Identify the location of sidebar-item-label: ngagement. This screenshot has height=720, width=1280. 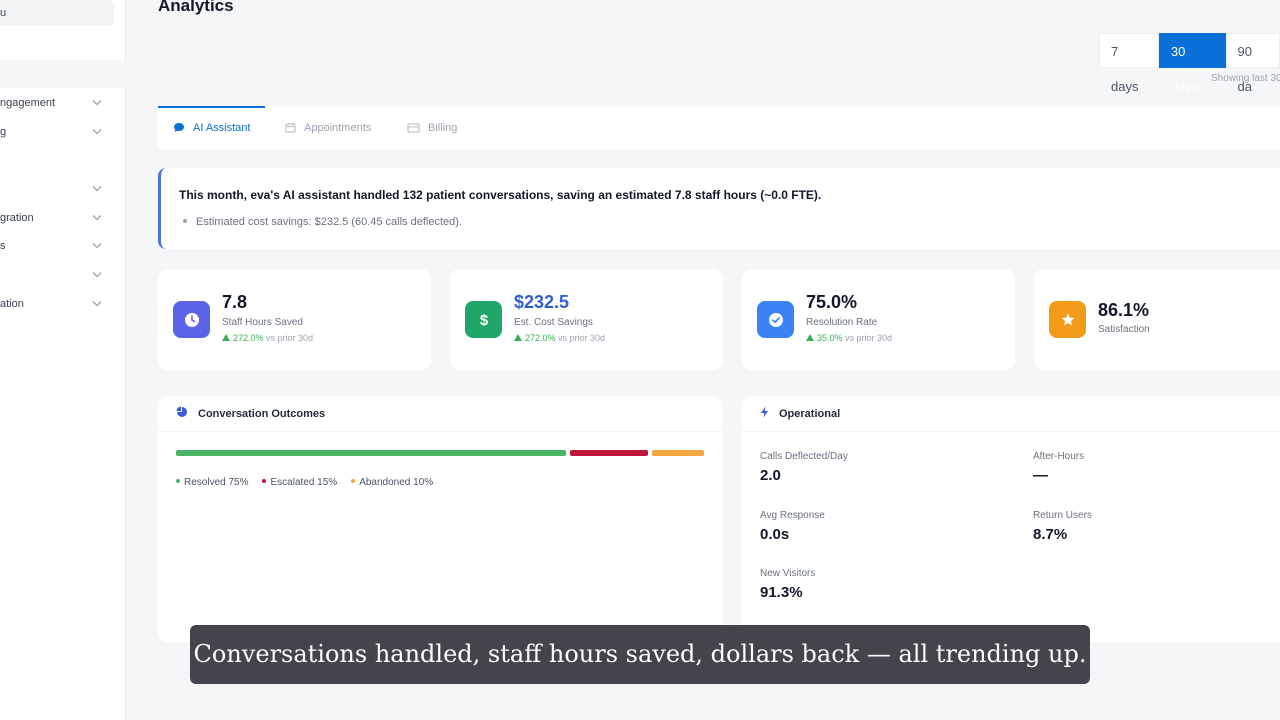
(28, 103).